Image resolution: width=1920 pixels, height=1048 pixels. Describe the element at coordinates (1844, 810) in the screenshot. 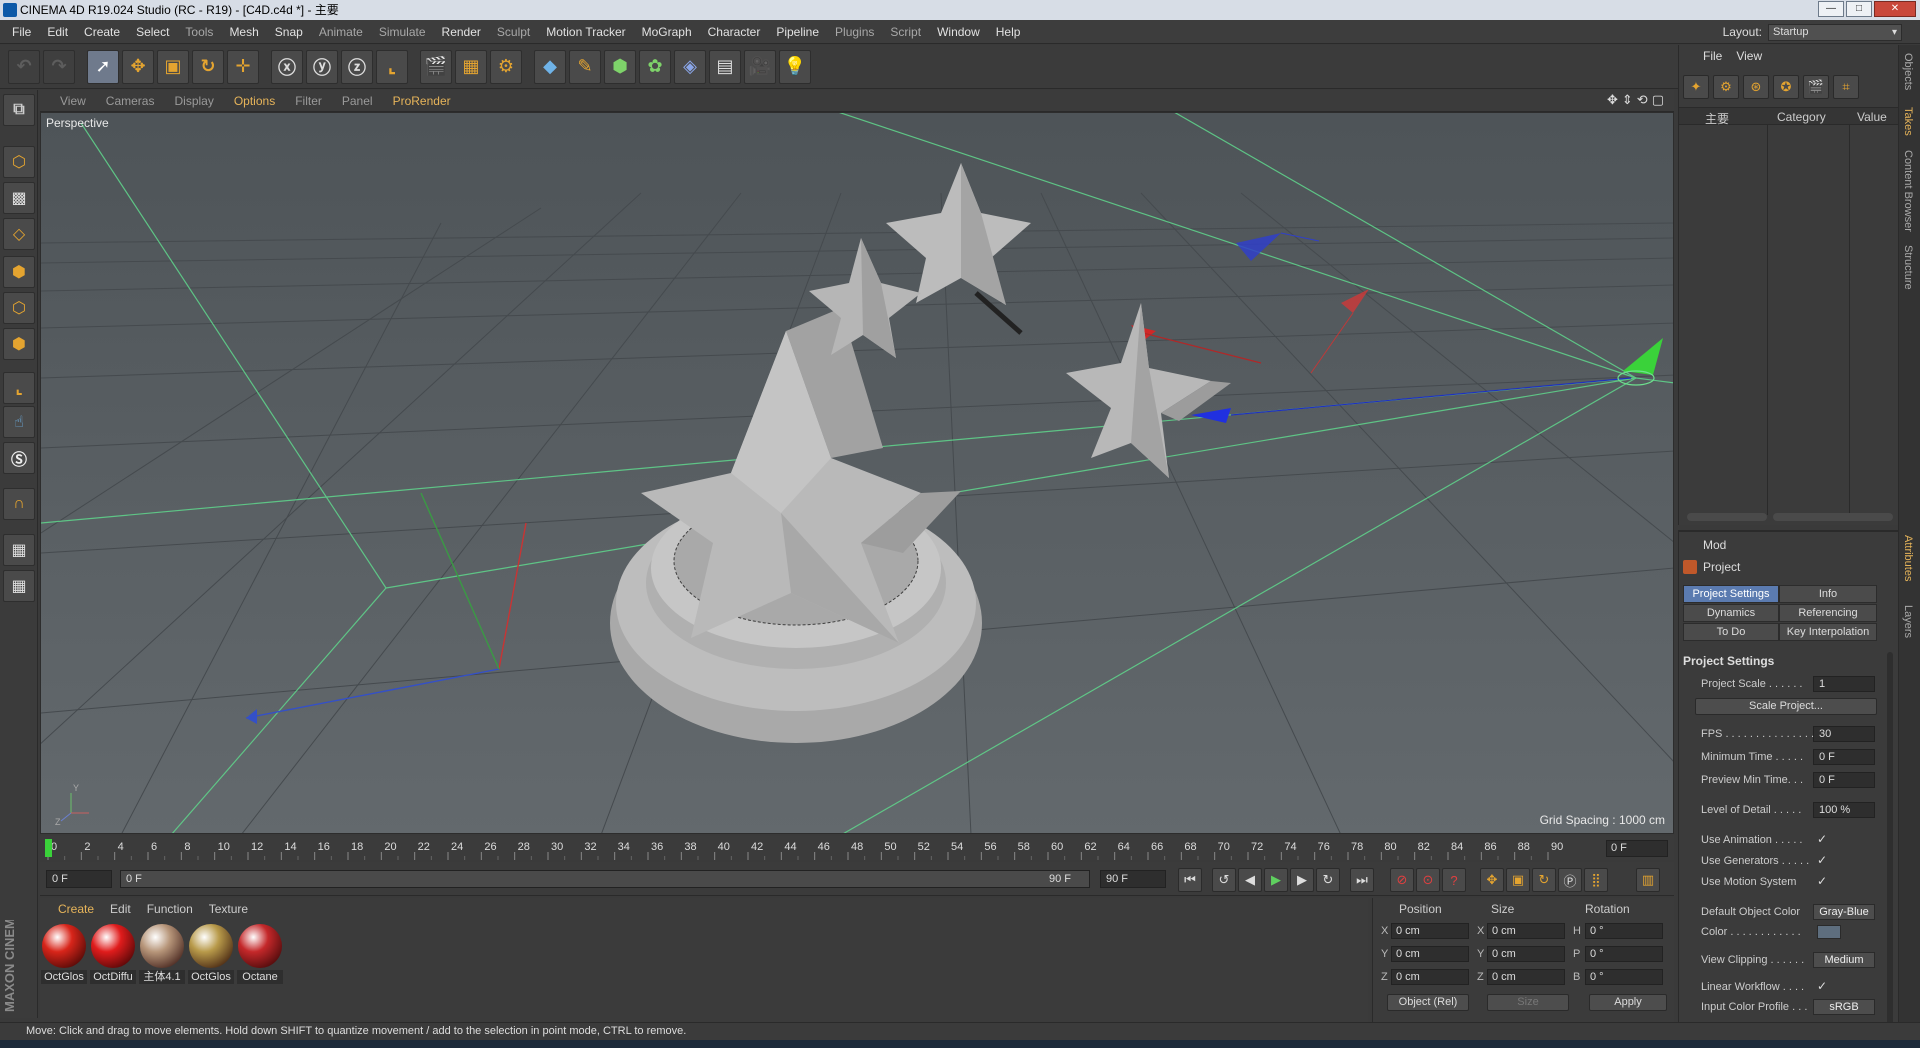

I see `level-of-detail-field: 100 %` at that location.